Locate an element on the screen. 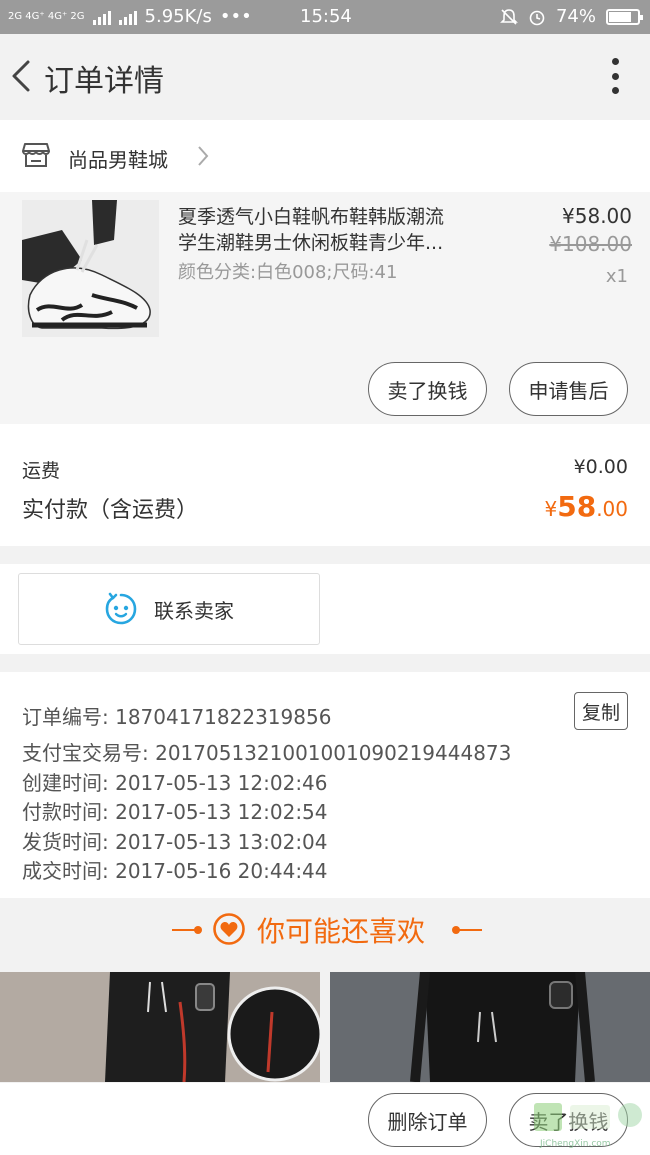 The image size is (650, 1155). status-right: 74% is located at coordinates (571, 16).